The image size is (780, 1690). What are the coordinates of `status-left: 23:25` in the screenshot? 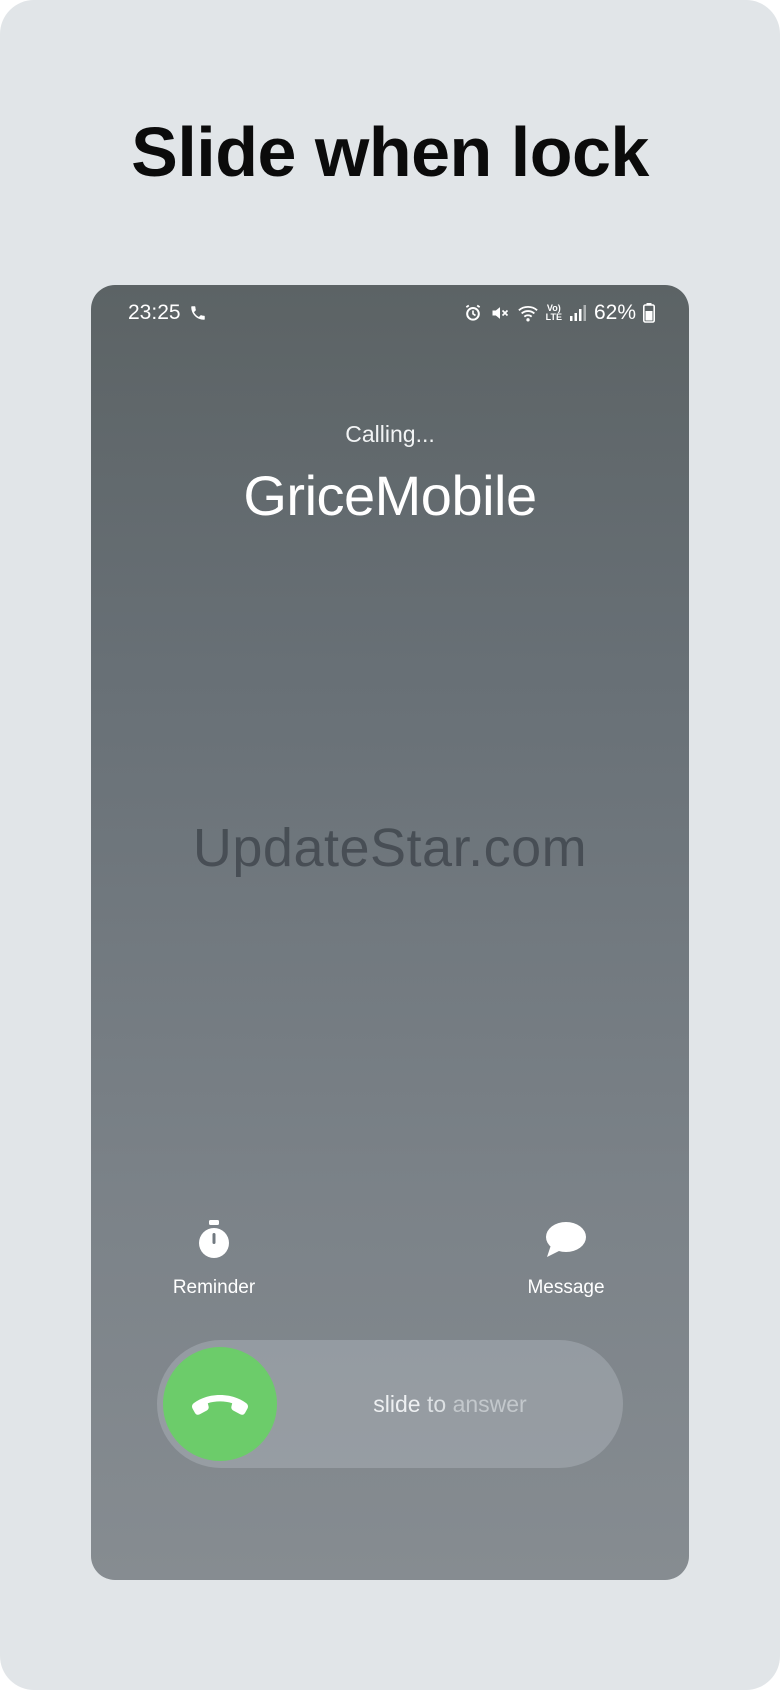 It's located at (167, 313).